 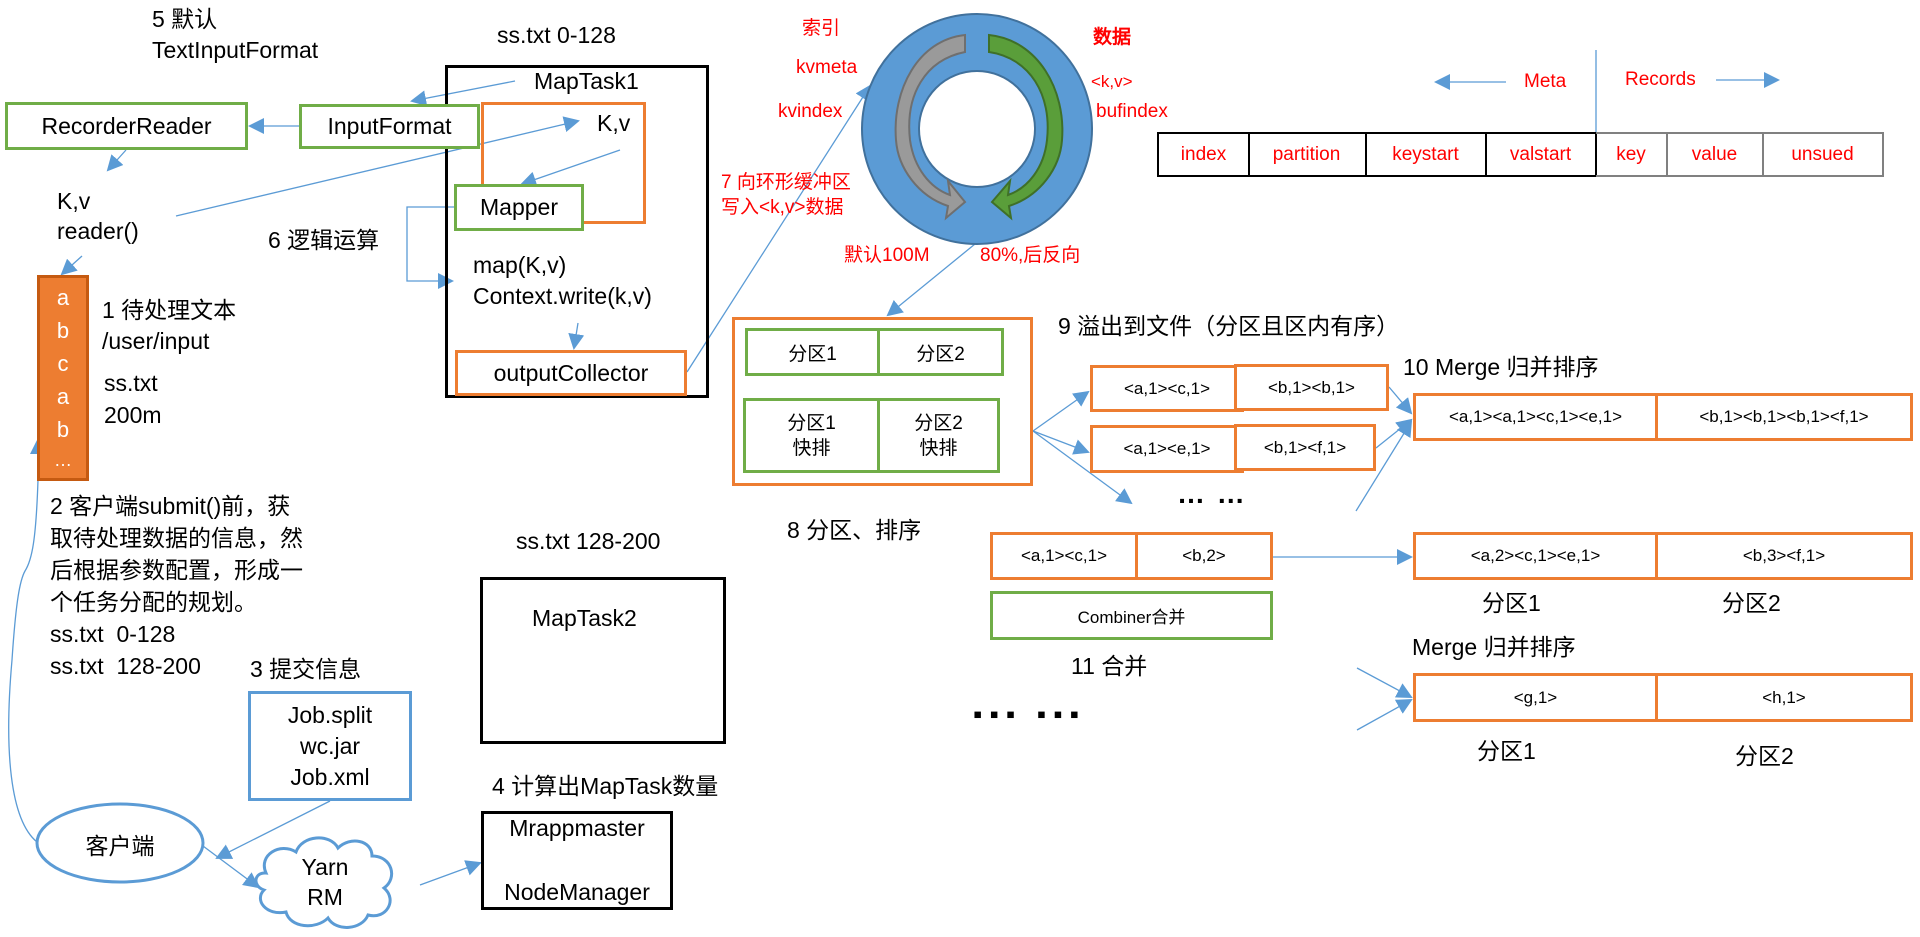 What do you see at coordinates (120, 844) in the screenshot?
I see `client-node: 客户端` at bounding box center [120, 844].